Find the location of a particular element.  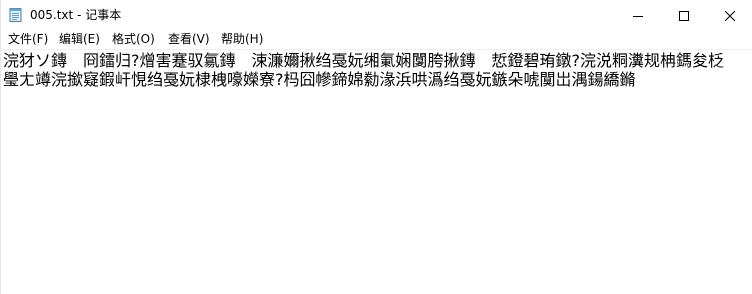

minimize-icon is located at coordinates (638, 15).